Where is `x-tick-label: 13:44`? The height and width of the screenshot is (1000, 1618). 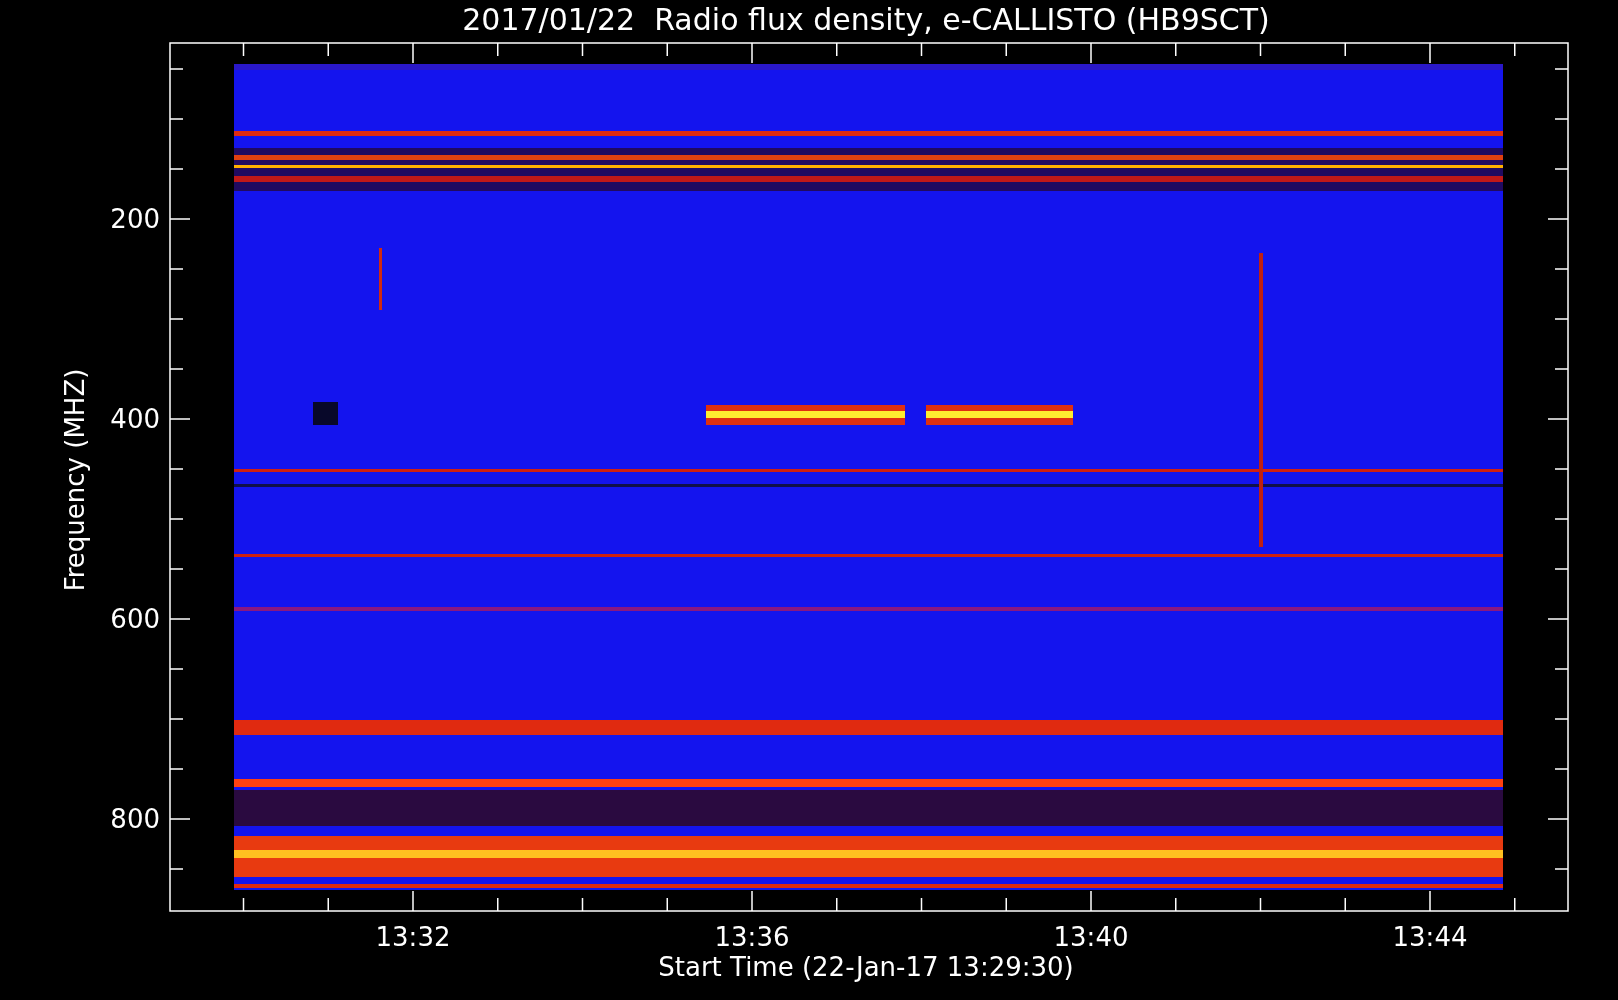
x-tick-label: 13:44 is located at coordinates (1430, 937).